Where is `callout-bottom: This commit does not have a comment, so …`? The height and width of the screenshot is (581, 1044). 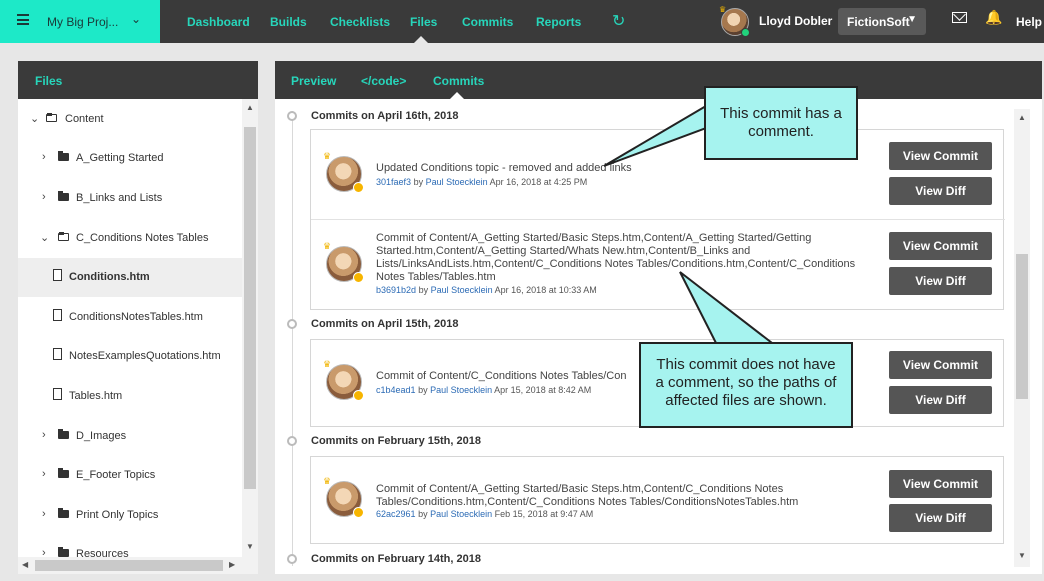 callout-bottom: This commit does not have a comment, so … is located at coordinates (746, 385).